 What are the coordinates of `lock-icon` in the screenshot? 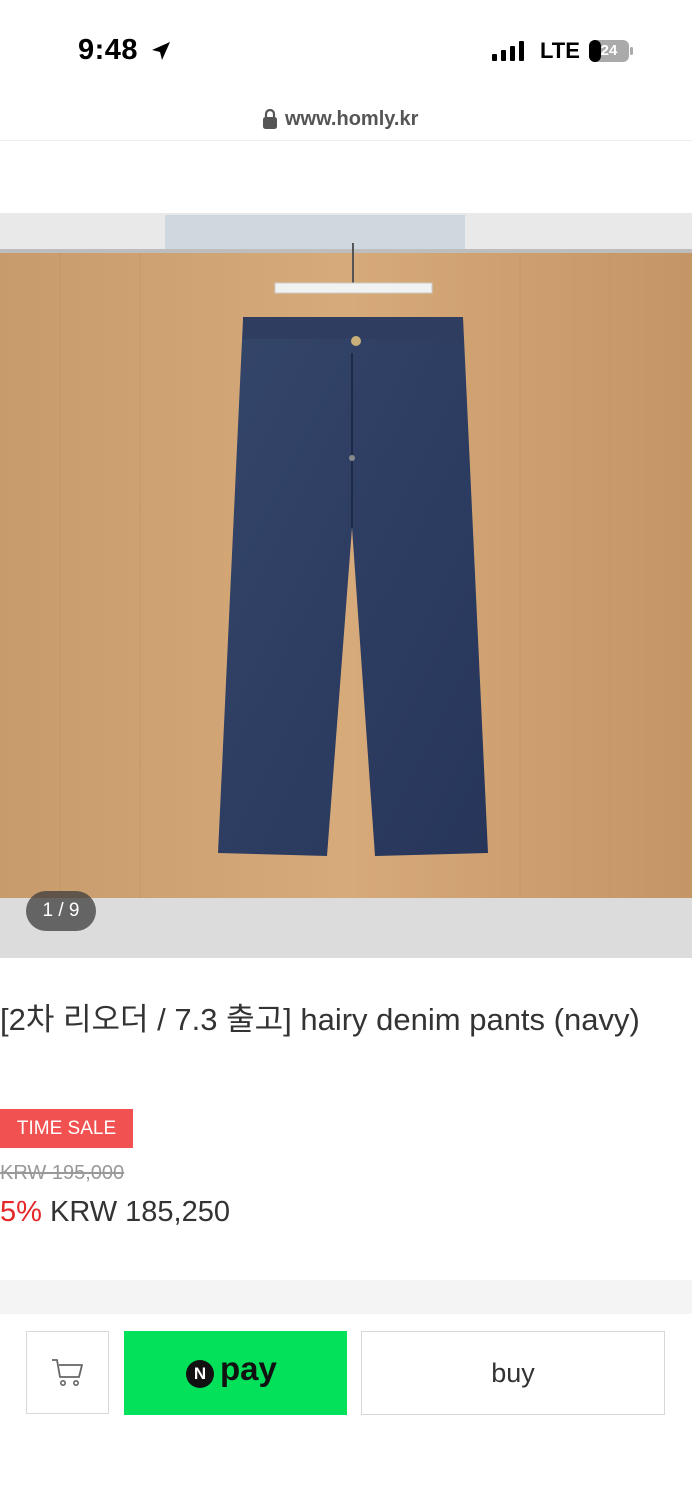 It's located at (270, 118).